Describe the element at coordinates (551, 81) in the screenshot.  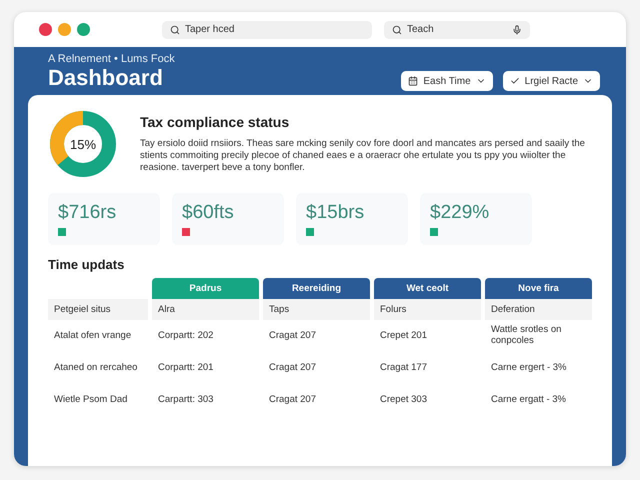
I see `dropdown-button: Lrgiel Racte` at that location.